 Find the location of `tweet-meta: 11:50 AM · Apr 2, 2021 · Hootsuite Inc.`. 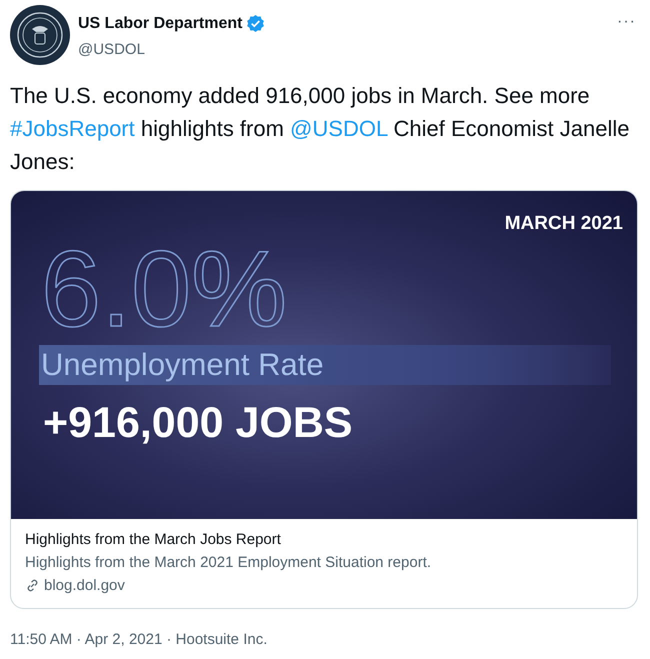

tweet-meta: 11:50 AM · Apr 2, 2021 · Hootsuite Inc. is located at coordinates (139, 639).